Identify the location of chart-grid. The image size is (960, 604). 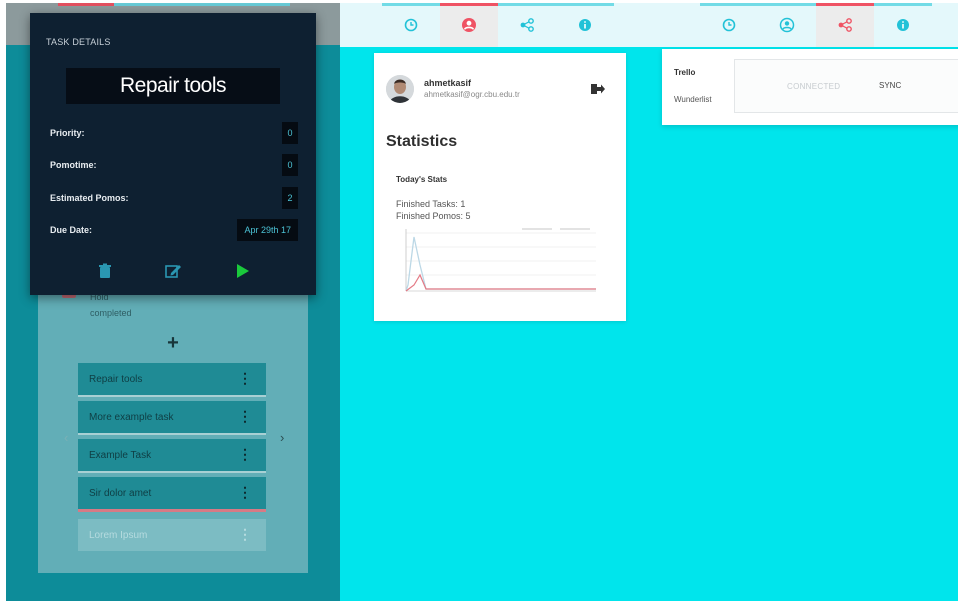
(500, 260).